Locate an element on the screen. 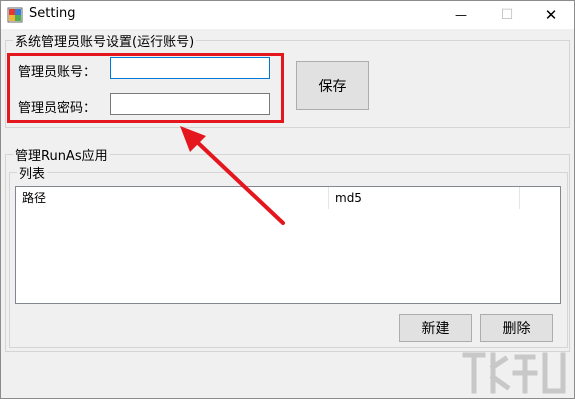 The image size is (575, 399). new-button: 新建 is located at coordinates (435, 328).